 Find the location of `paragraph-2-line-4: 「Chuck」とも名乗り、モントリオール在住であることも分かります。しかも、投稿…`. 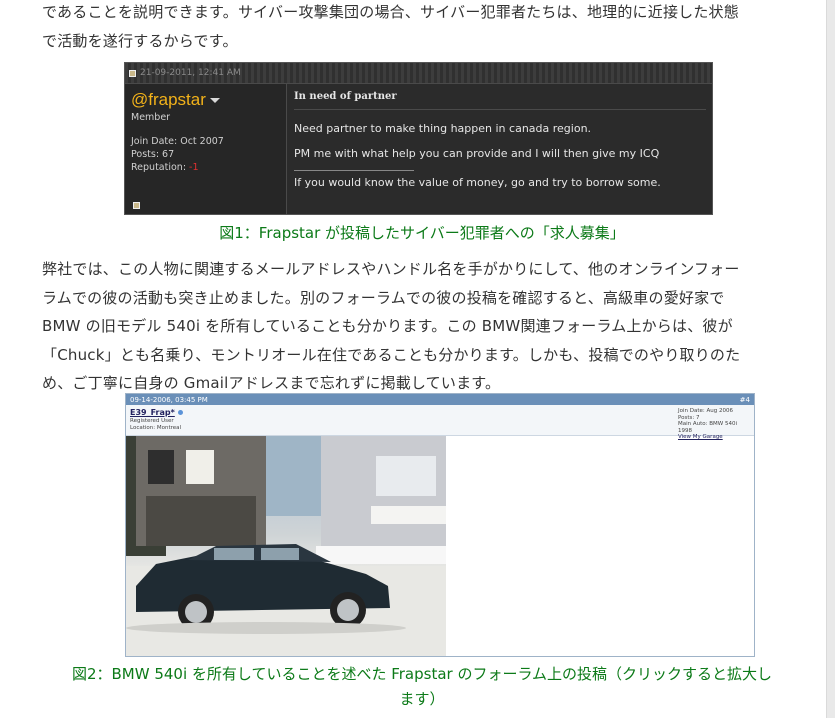

paragraph-2-line-4: 「Chuck」とも名乗り、モントリオール在住であることも分かります。しかも、投稿… is located at coordinates (391, 354).